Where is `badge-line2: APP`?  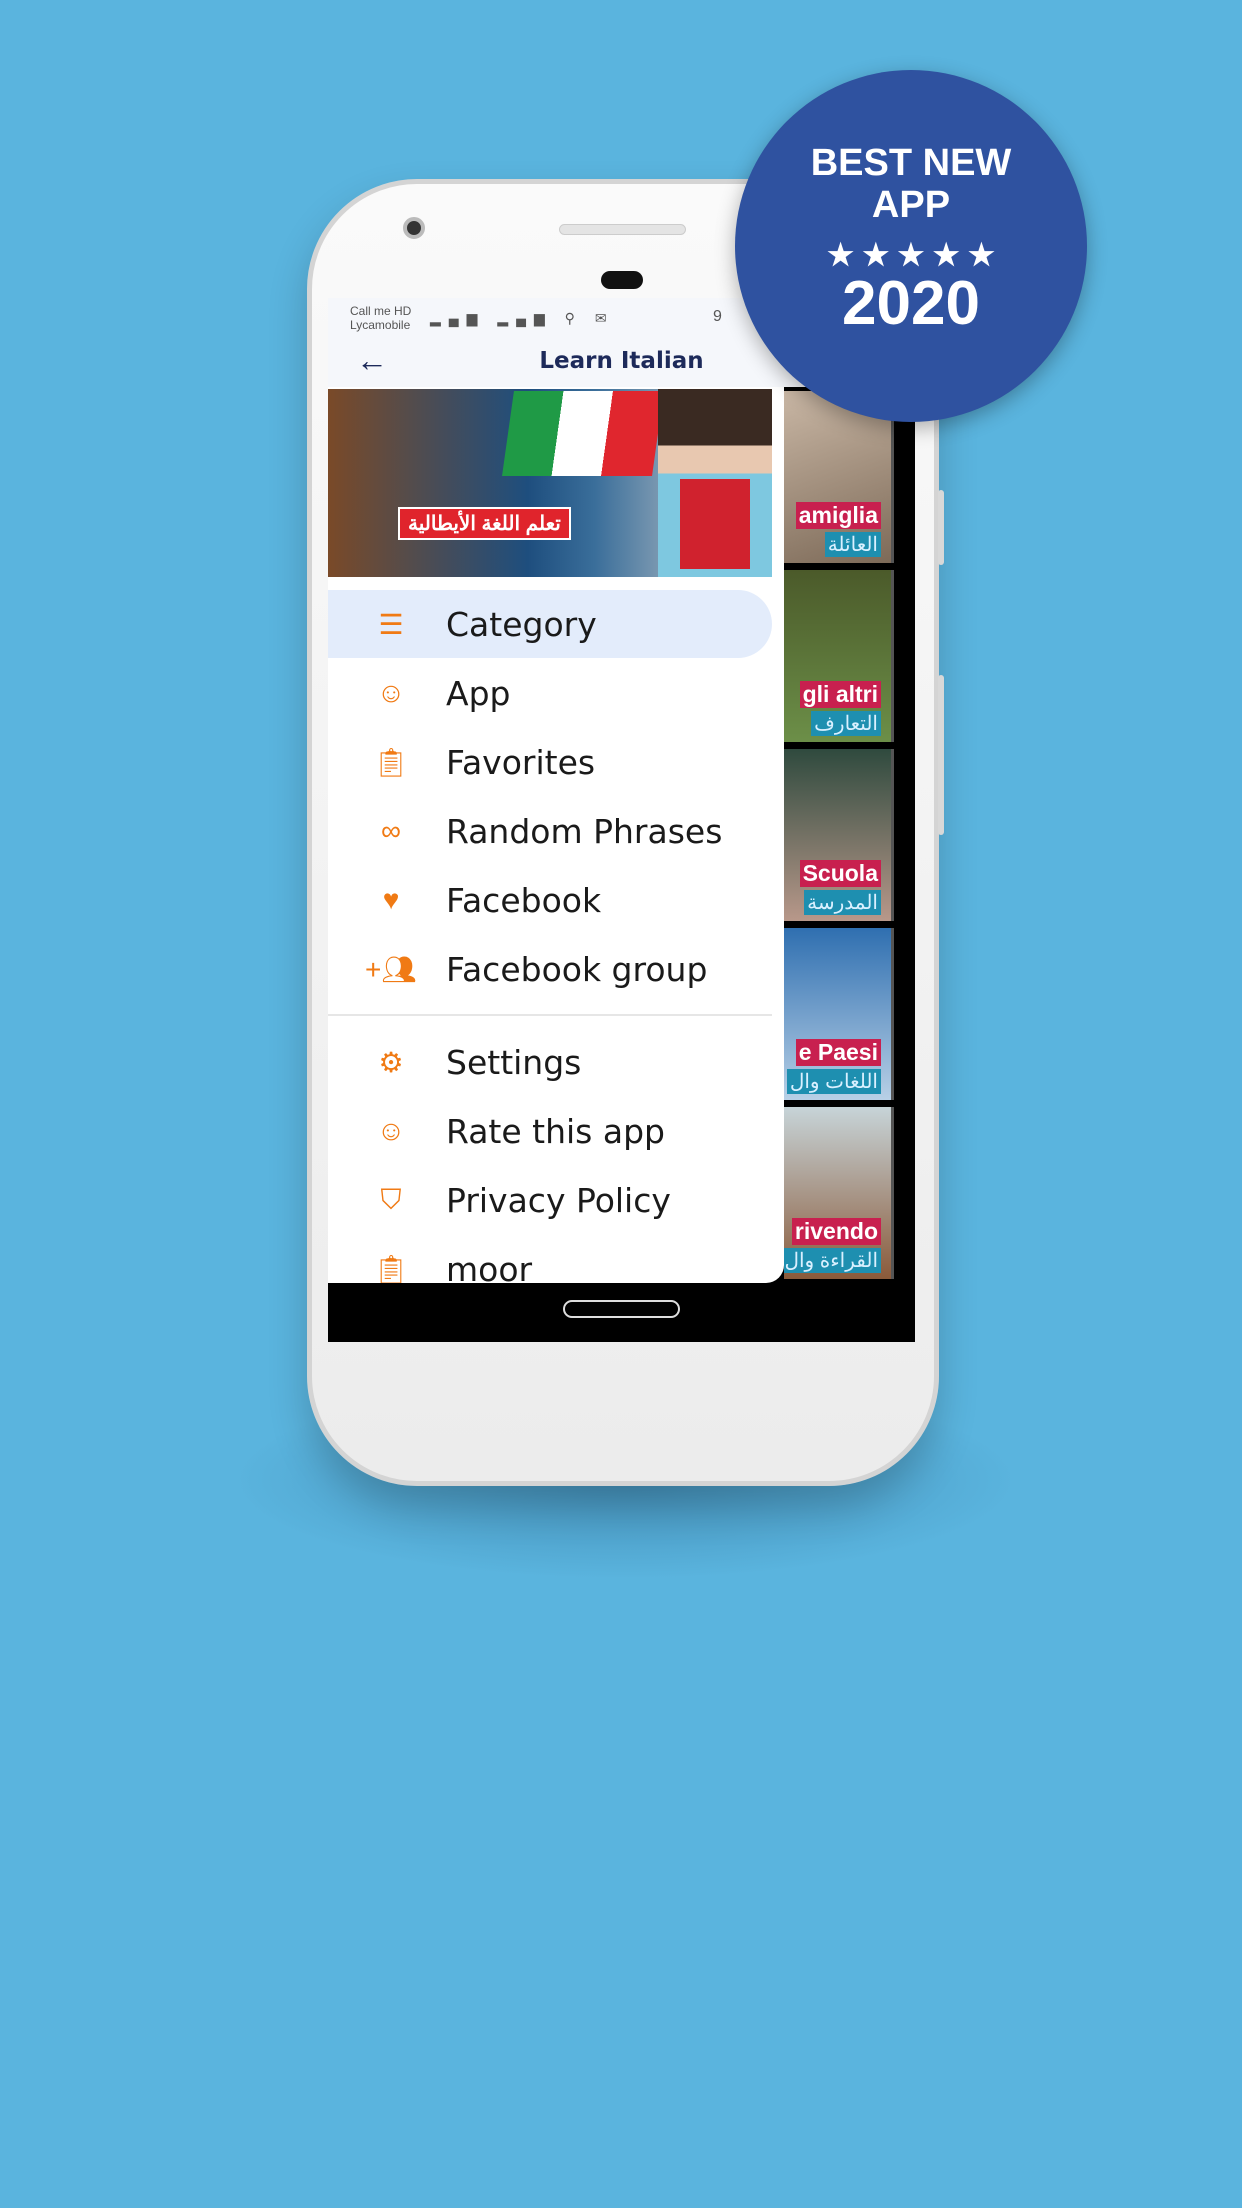
badge-line2: APP is located at coordinates (911, 205).